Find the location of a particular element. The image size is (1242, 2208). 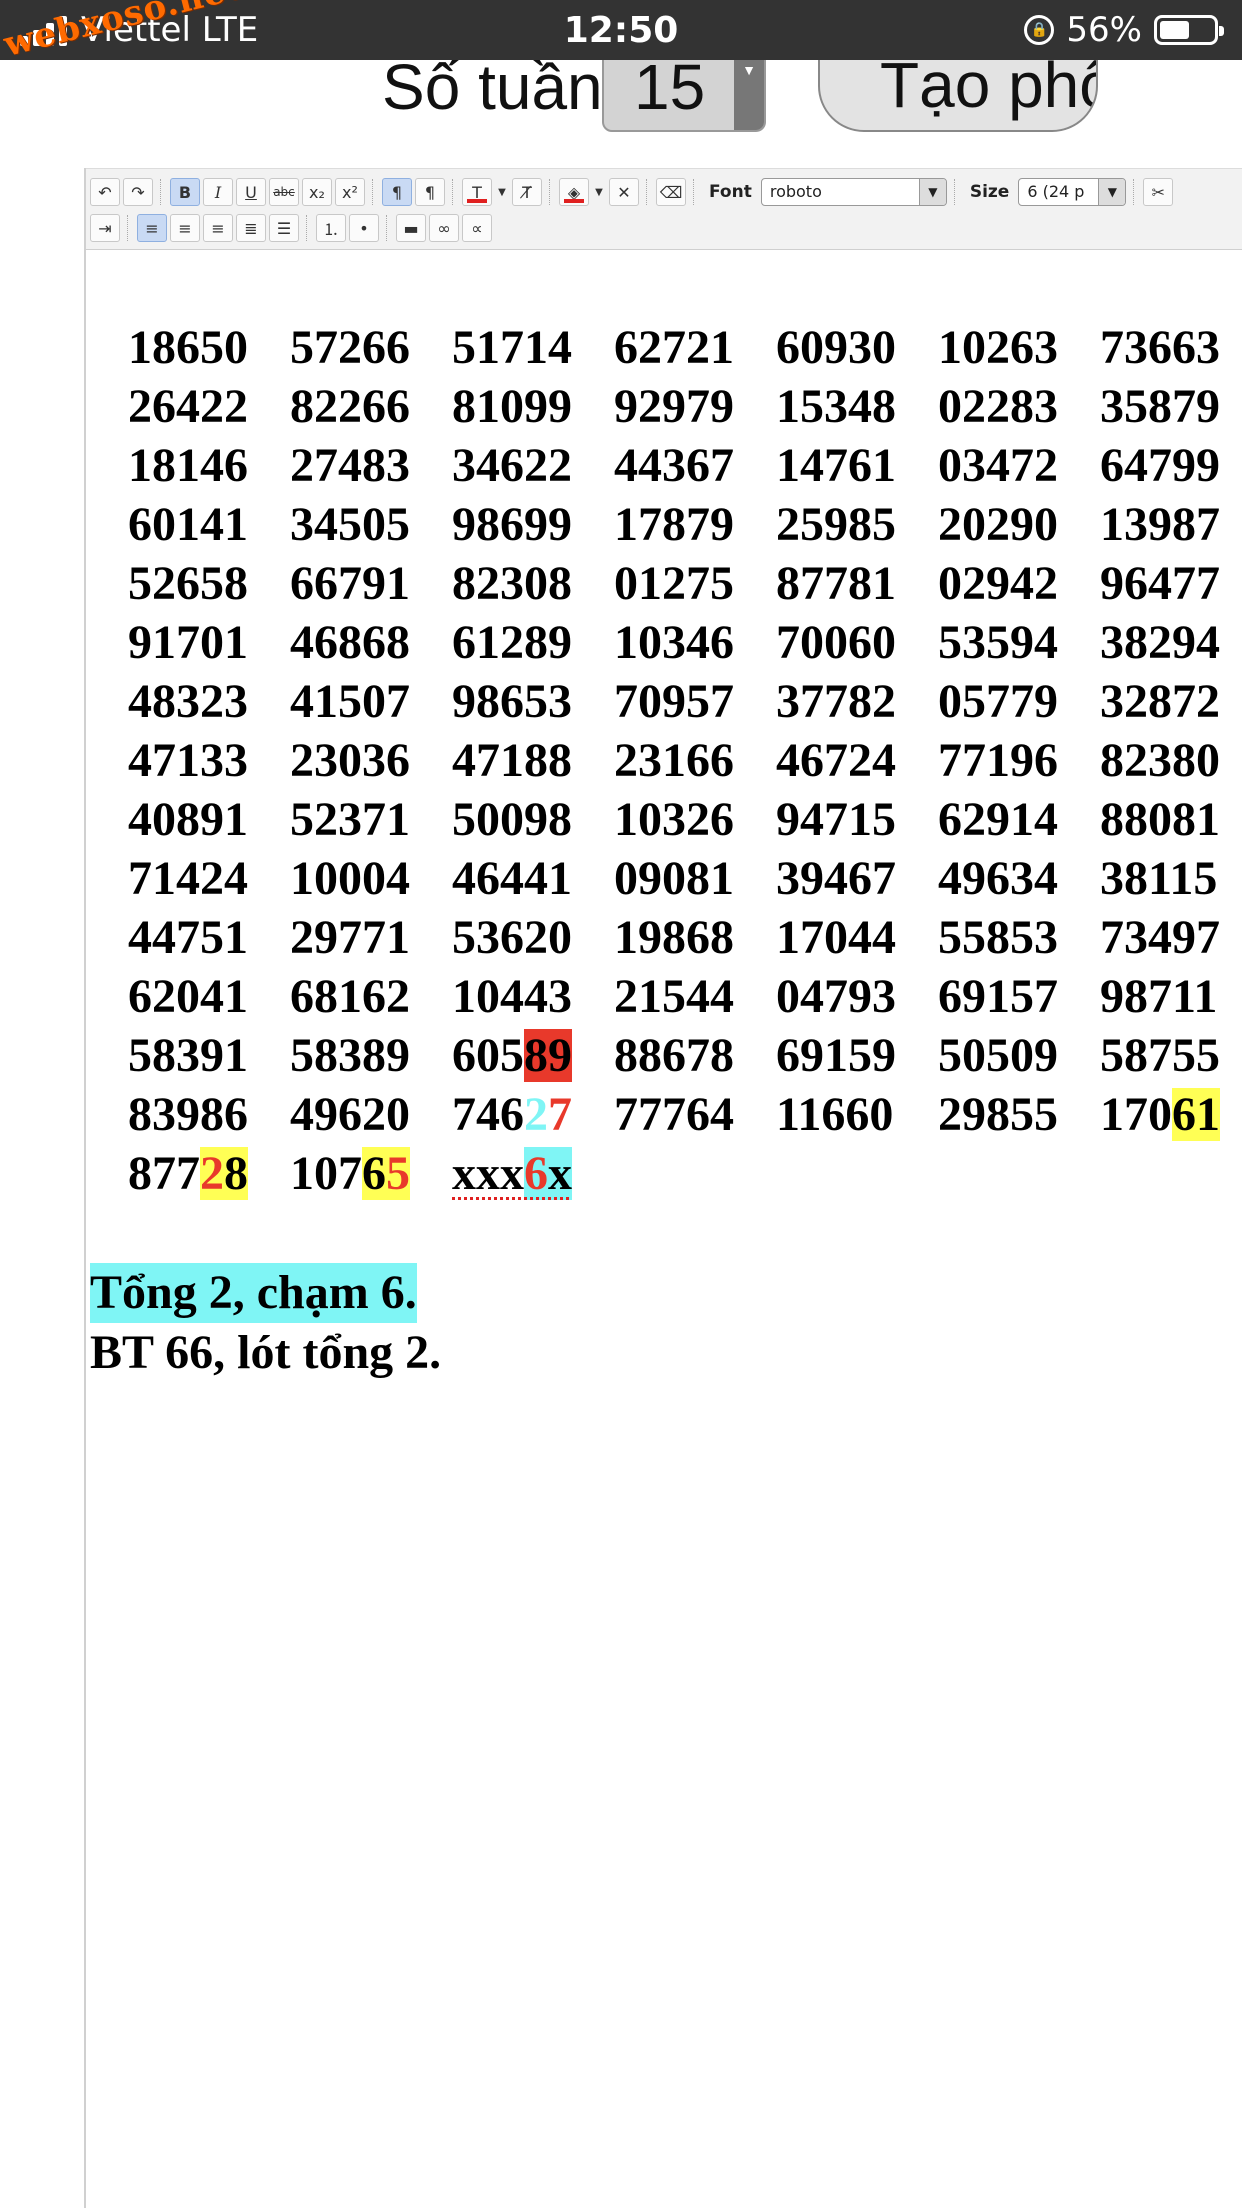

highlighted-digits: 89 is located at coordinates (548, 1055).